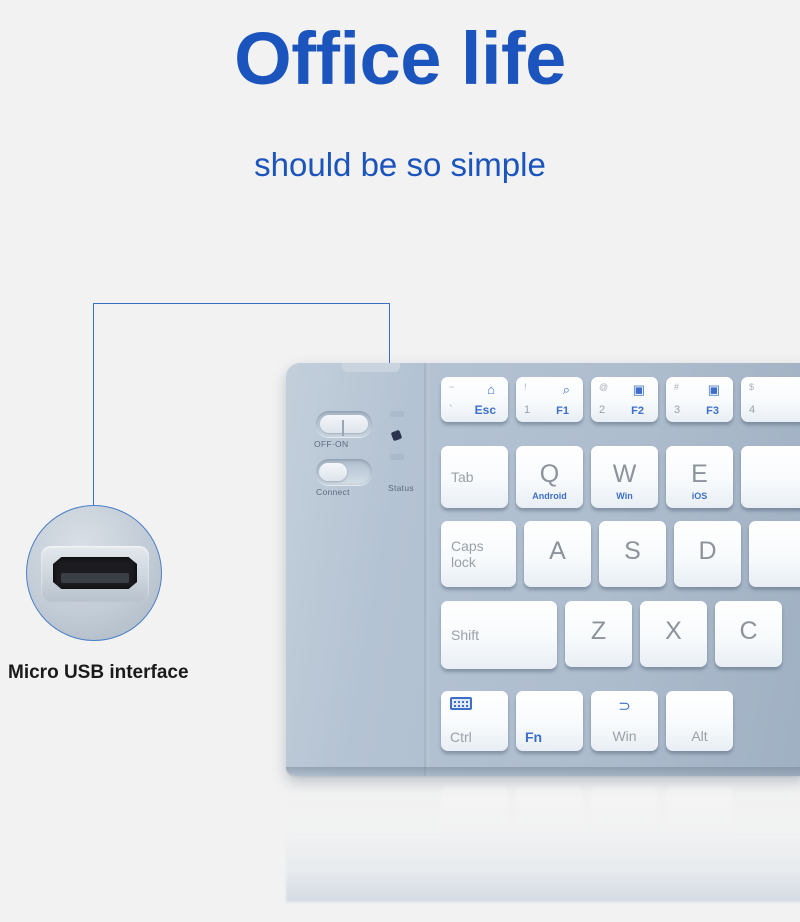 This screenshot has height=922, width=800. What do you see at coordinates (396, 435) in the screenshot?
I see `status-led-active` at bounding box center [396, 435].